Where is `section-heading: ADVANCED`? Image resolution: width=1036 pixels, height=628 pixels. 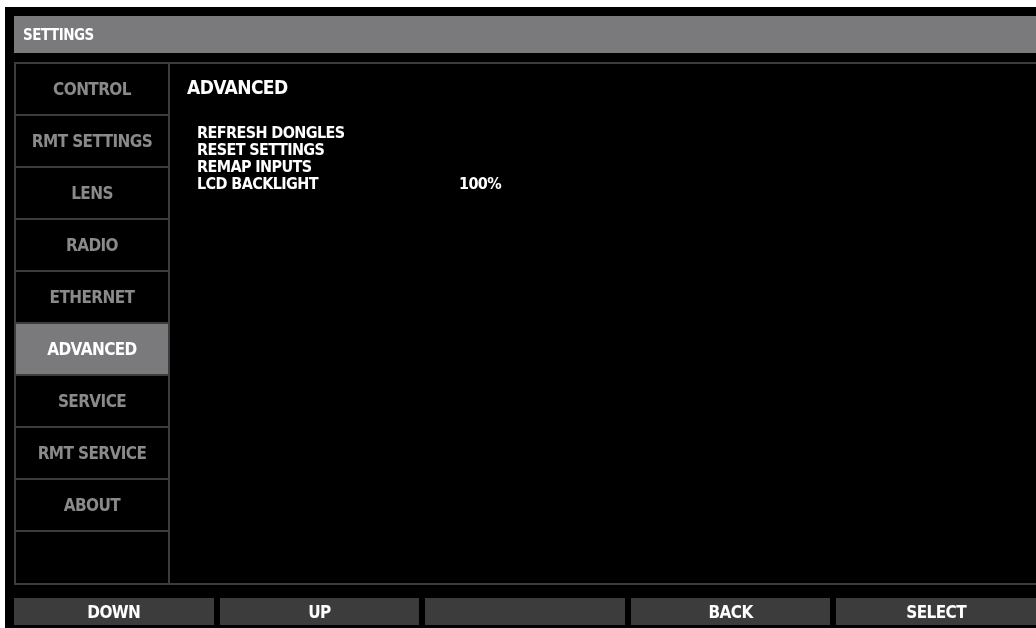 section-heading: ADVANCED is located at coordinates (238, 87).